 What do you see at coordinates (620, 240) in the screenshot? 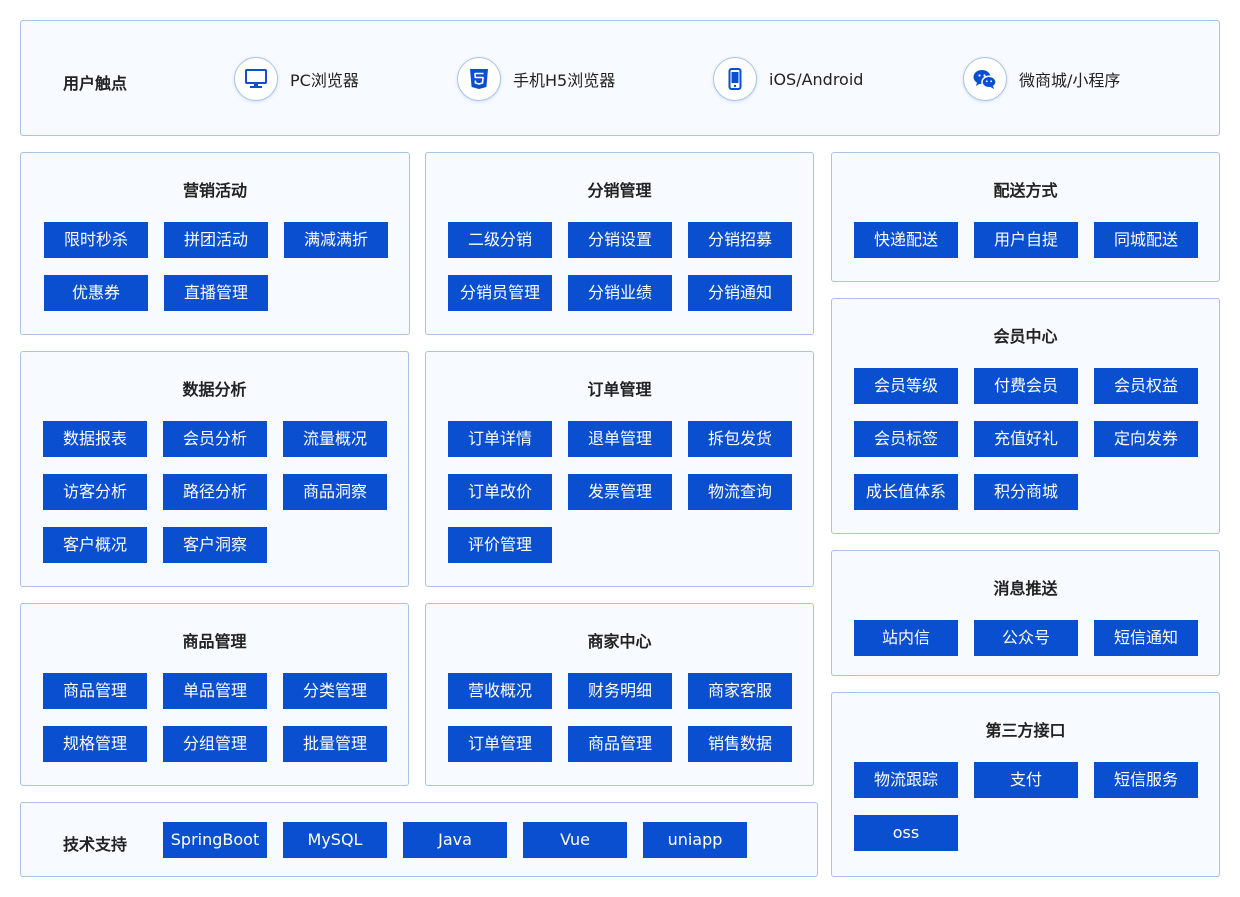
I see `module-tag: 分销设置` at bounding box center [620, 240].